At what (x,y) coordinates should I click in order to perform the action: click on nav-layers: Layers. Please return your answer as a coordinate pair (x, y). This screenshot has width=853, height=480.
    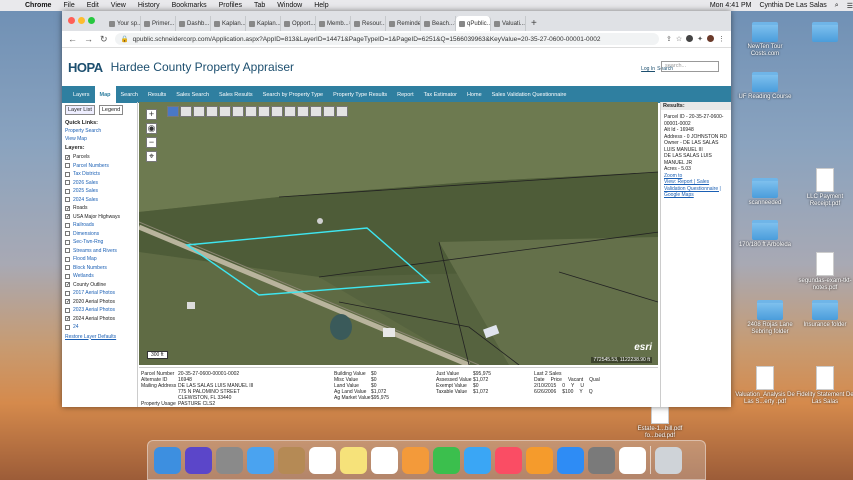
    Looking at the image, I should click on (81, 94).